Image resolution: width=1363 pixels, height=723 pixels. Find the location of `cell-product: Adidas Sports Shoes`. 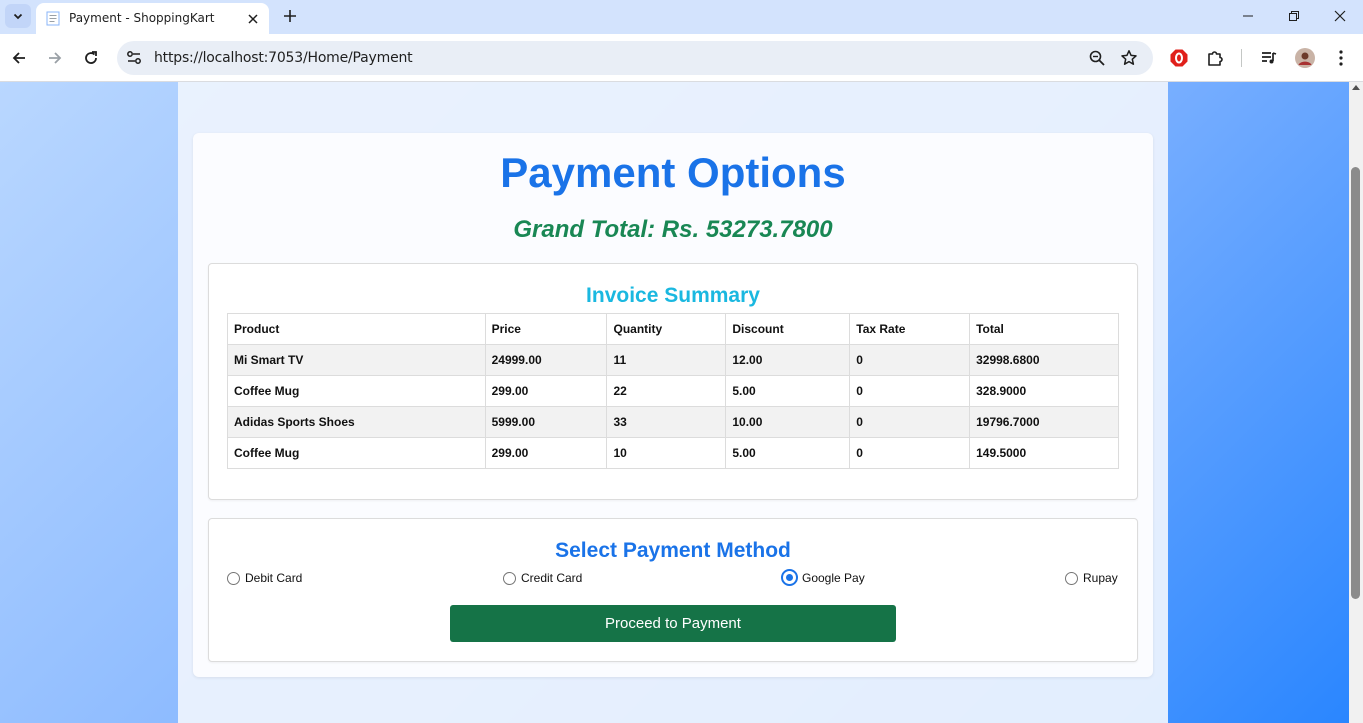

cell-product: Adidas Sports Shoes is located at coordinates (356, 422).